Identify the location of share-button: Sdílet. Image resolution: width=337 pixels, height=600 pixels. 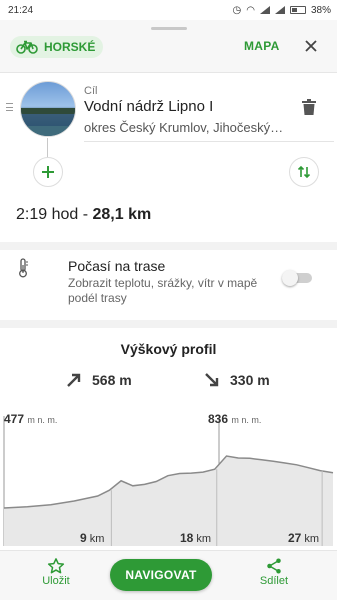
(274, 572).